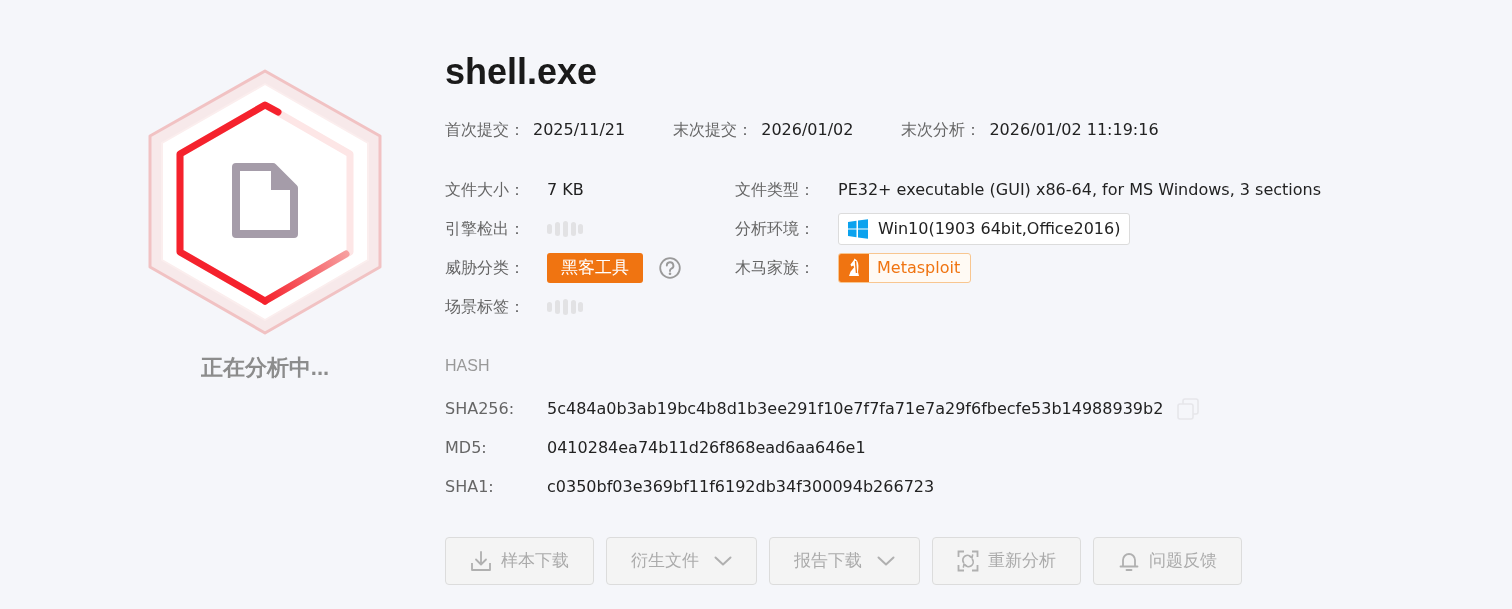 The width and height of the screenshot is (1512, 609). What do you see at coordinates (670, 267) in the screenshot?
I see `help-icon` at bounding box center [670, 267].